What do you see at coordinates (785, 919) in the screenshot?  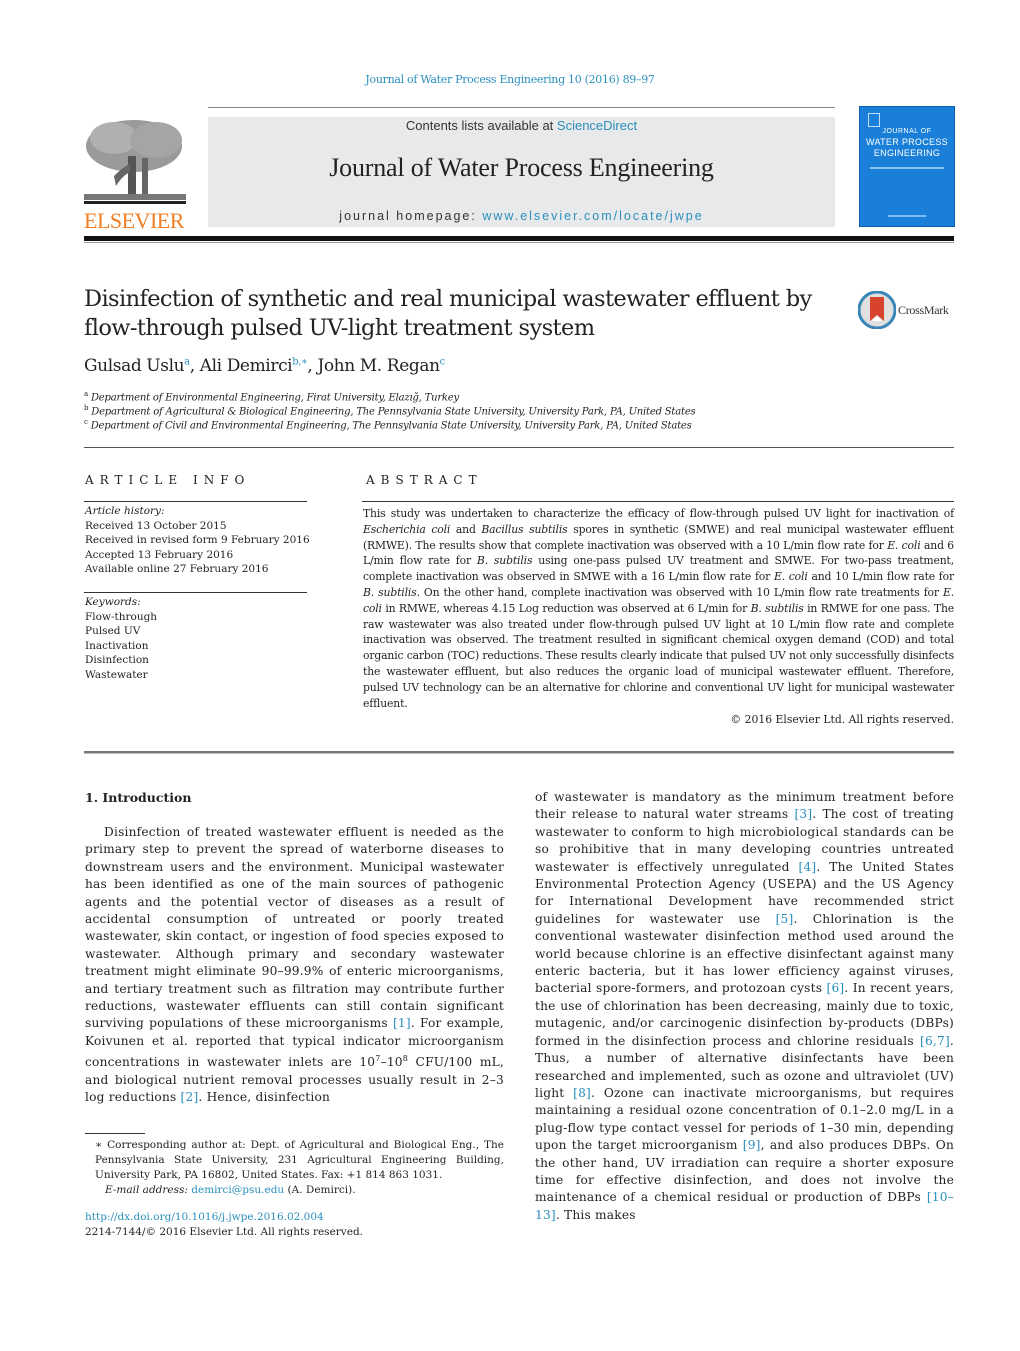 I see `citation-ref-link: [5]` at bounding box center [785, 919].